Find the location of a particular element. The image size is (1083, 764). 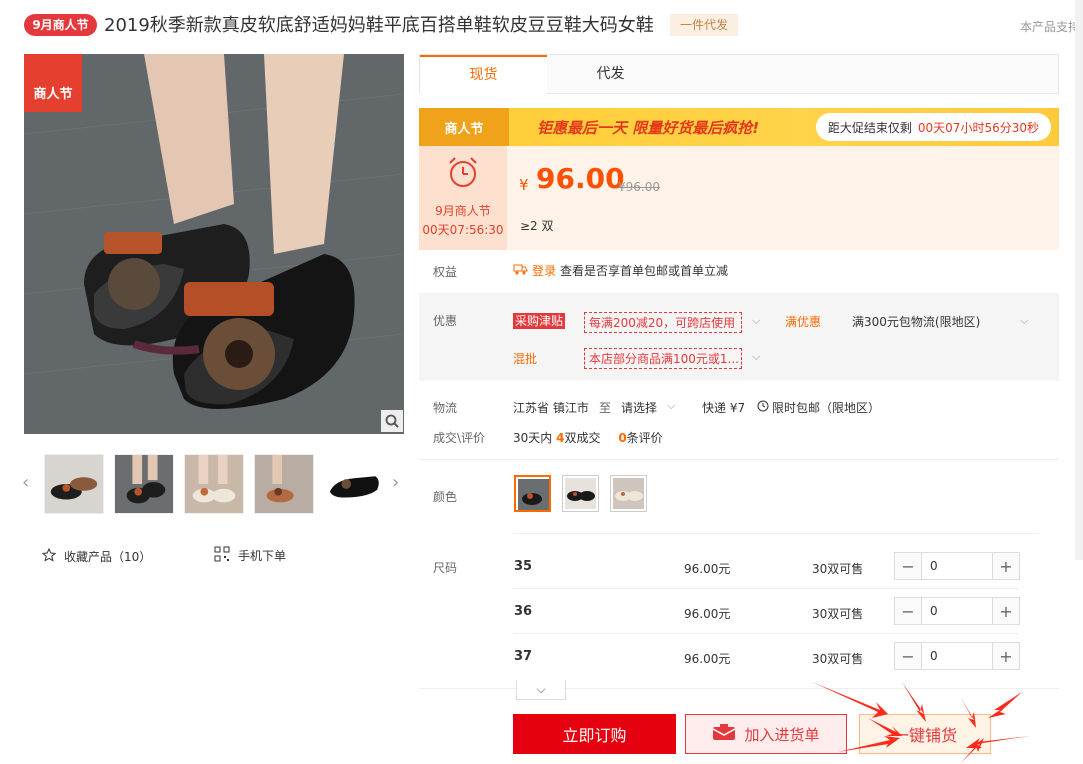

page-scrollbar is located at coordinates (1079, 280).